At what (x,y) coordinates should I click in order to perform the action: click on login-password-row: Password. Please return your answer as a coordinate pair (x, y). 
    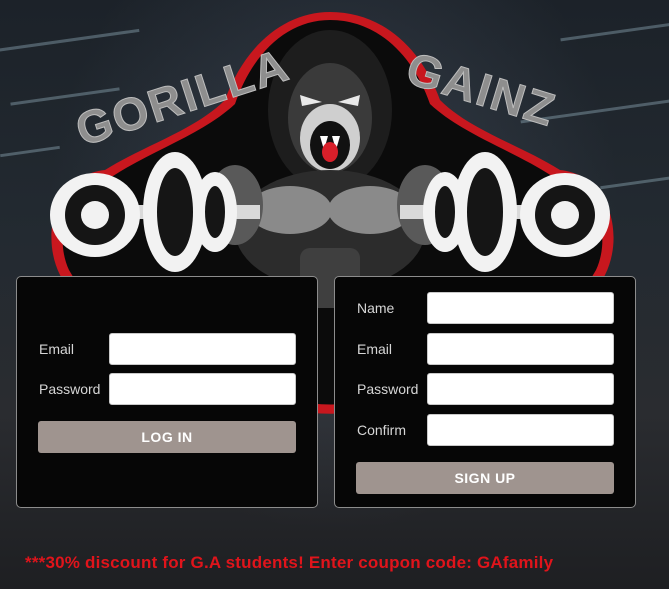
    Looking at the image, I should click on (167, 389).